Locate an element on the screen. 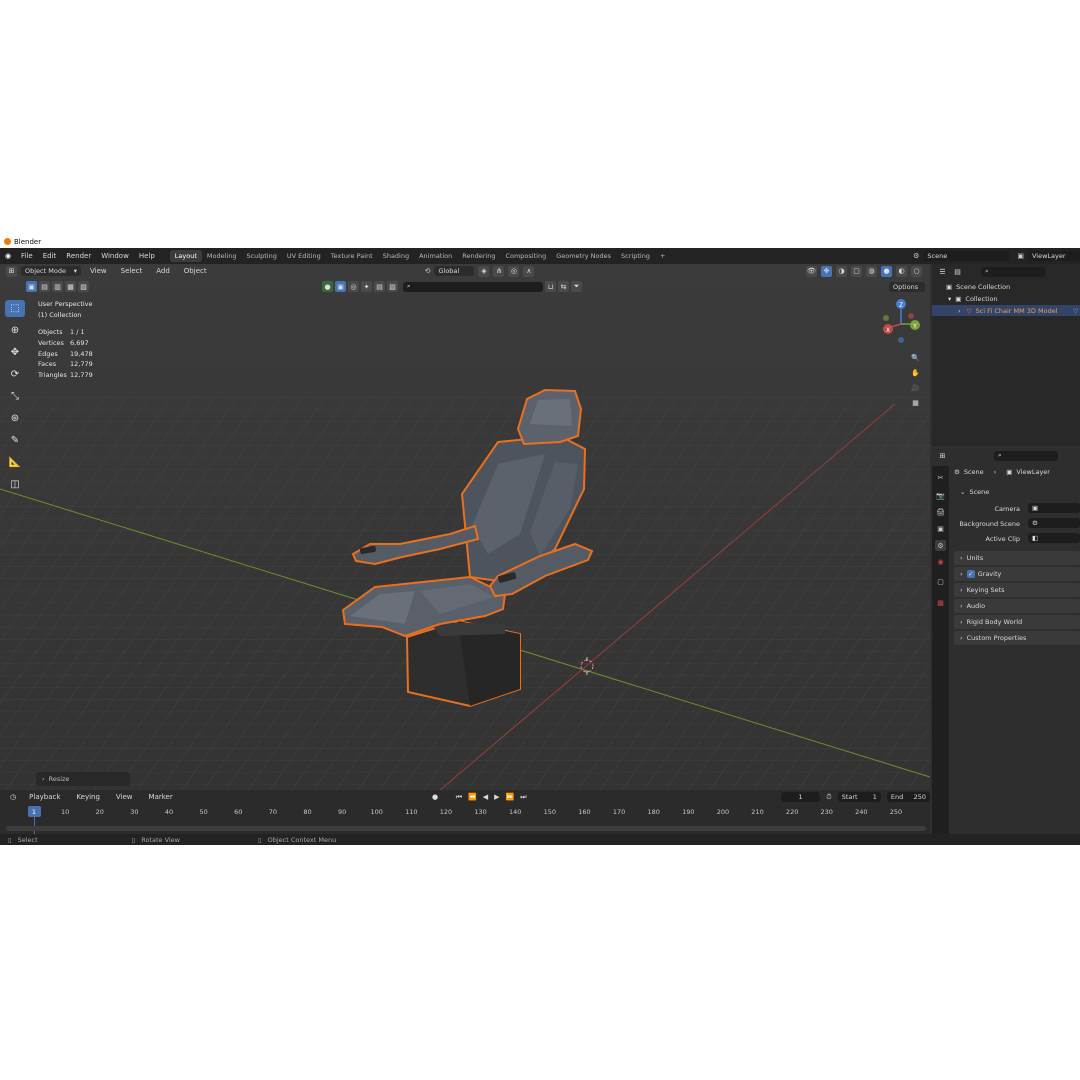  play-reverse-icon: ◀ is located at coordinates (485, 797).